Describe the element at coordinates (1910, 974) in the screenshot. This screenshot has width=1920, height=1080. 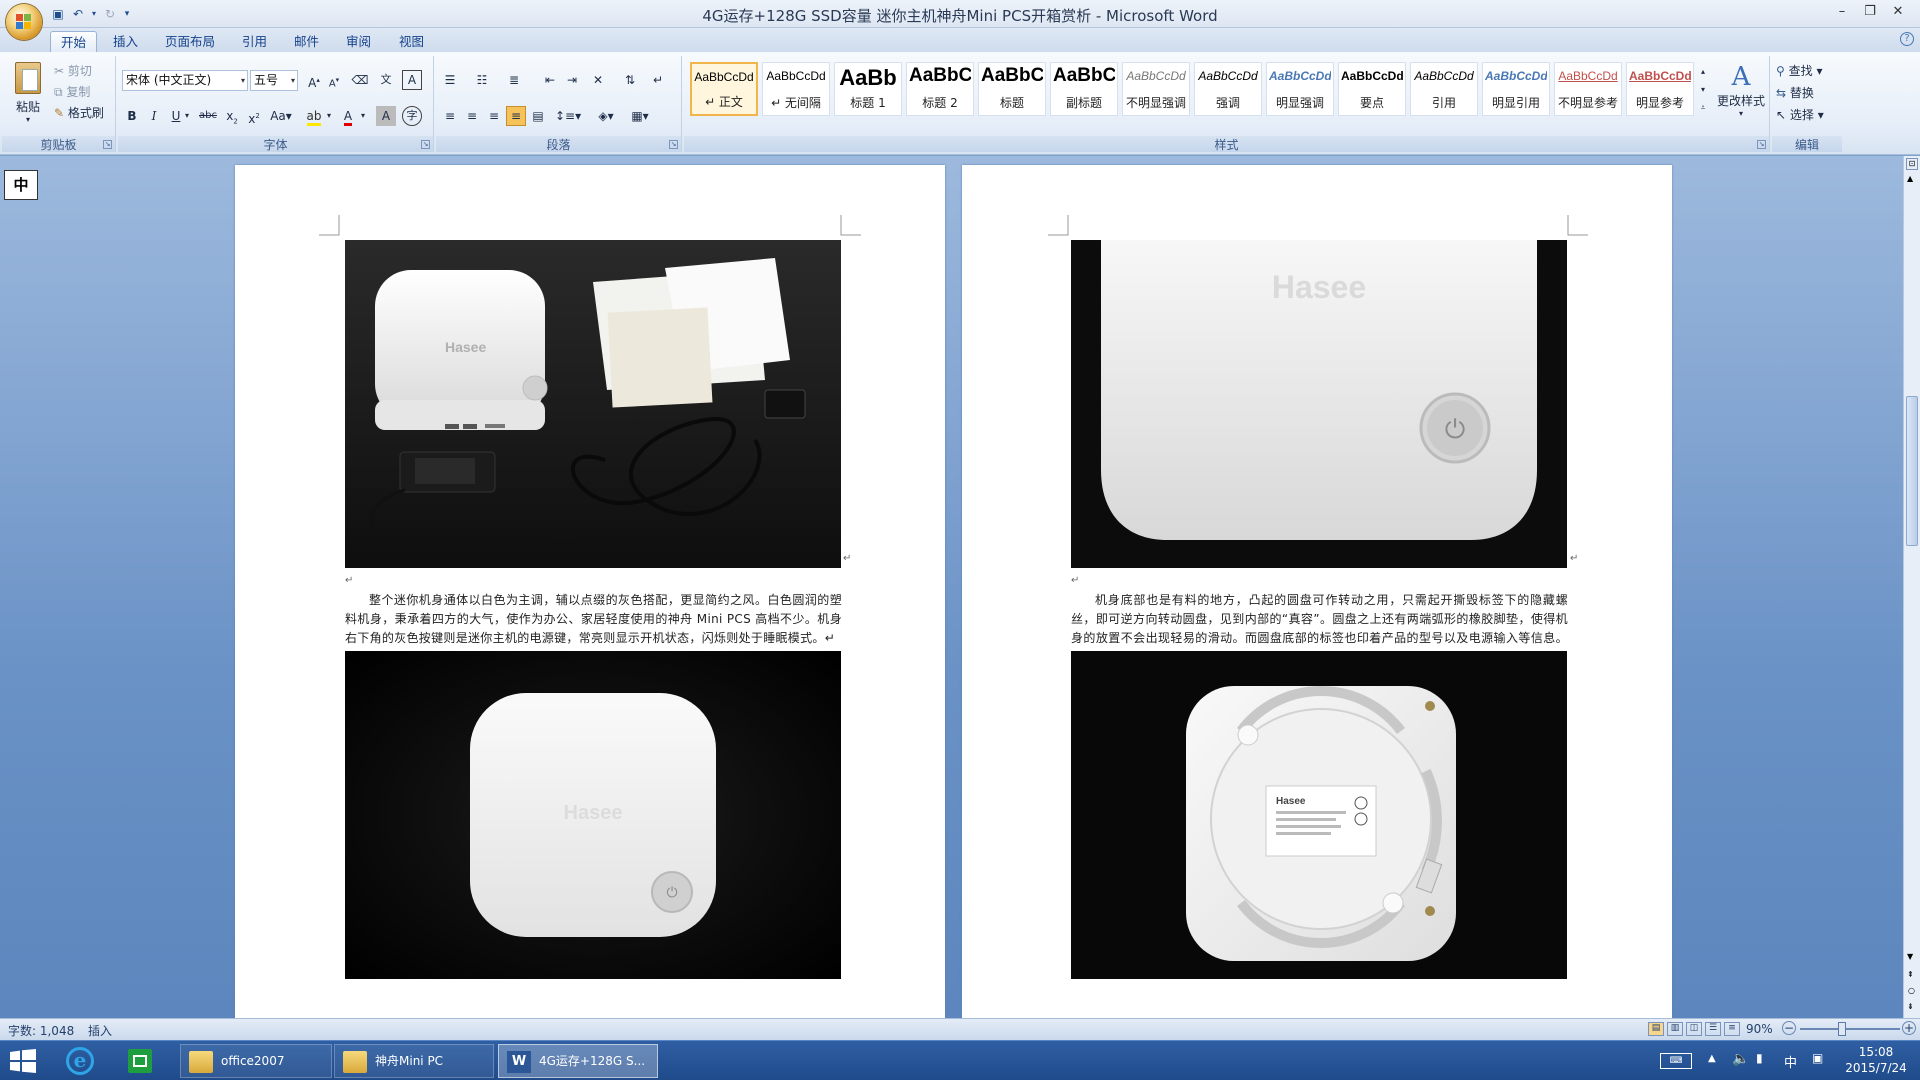
I see `previous-page-icon: ⇞` at that location.